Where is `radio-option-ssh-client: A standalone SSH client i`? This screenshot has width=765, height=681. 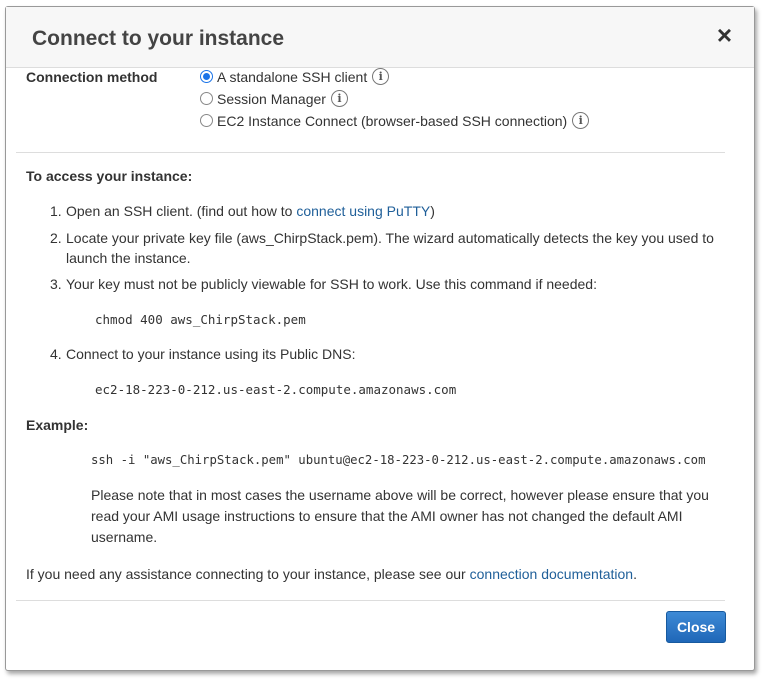
radio-option-ssh-client: A standalone SSH client i is located at coordinates (295, 76).